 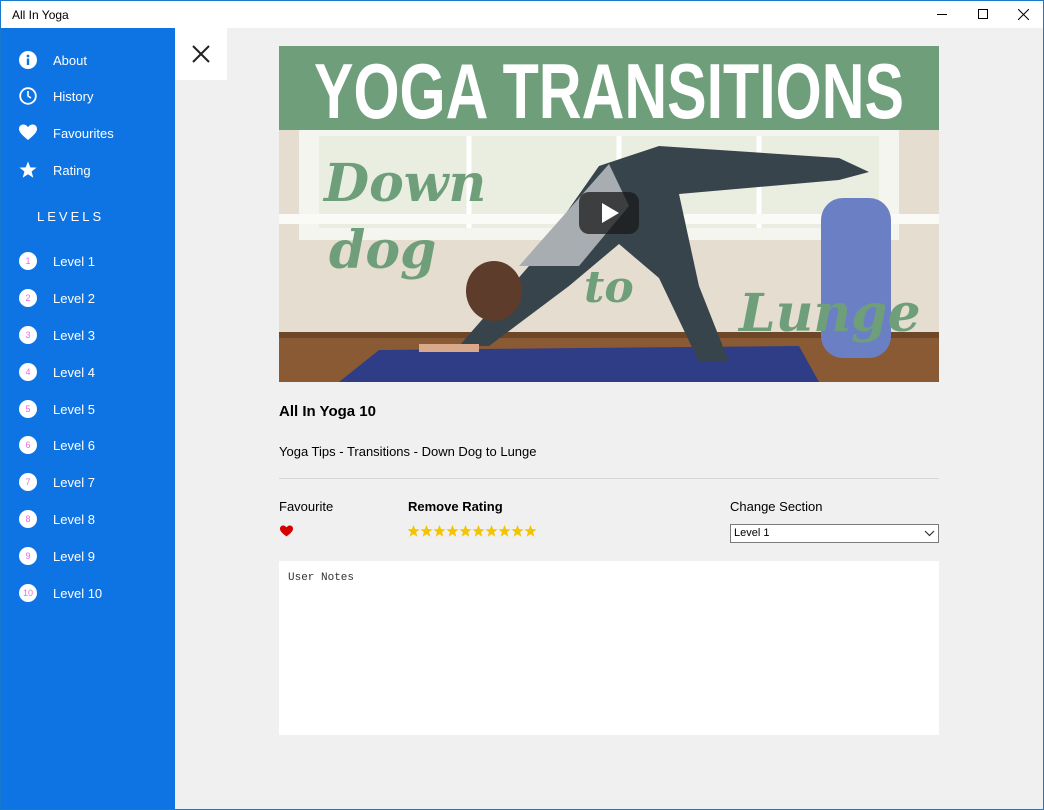 What do you see at coordinates (74, 335) in the screenshot?
I see `sidebar-item-label: Level 3` at bounding box center [74, 335].